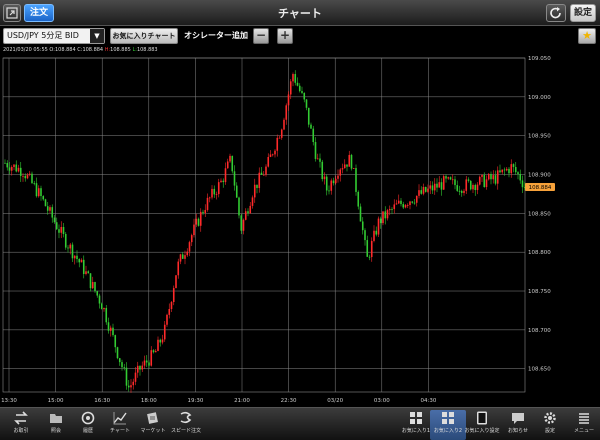  I want to click on nav-item-6: スピード注文, so click(186, 425).